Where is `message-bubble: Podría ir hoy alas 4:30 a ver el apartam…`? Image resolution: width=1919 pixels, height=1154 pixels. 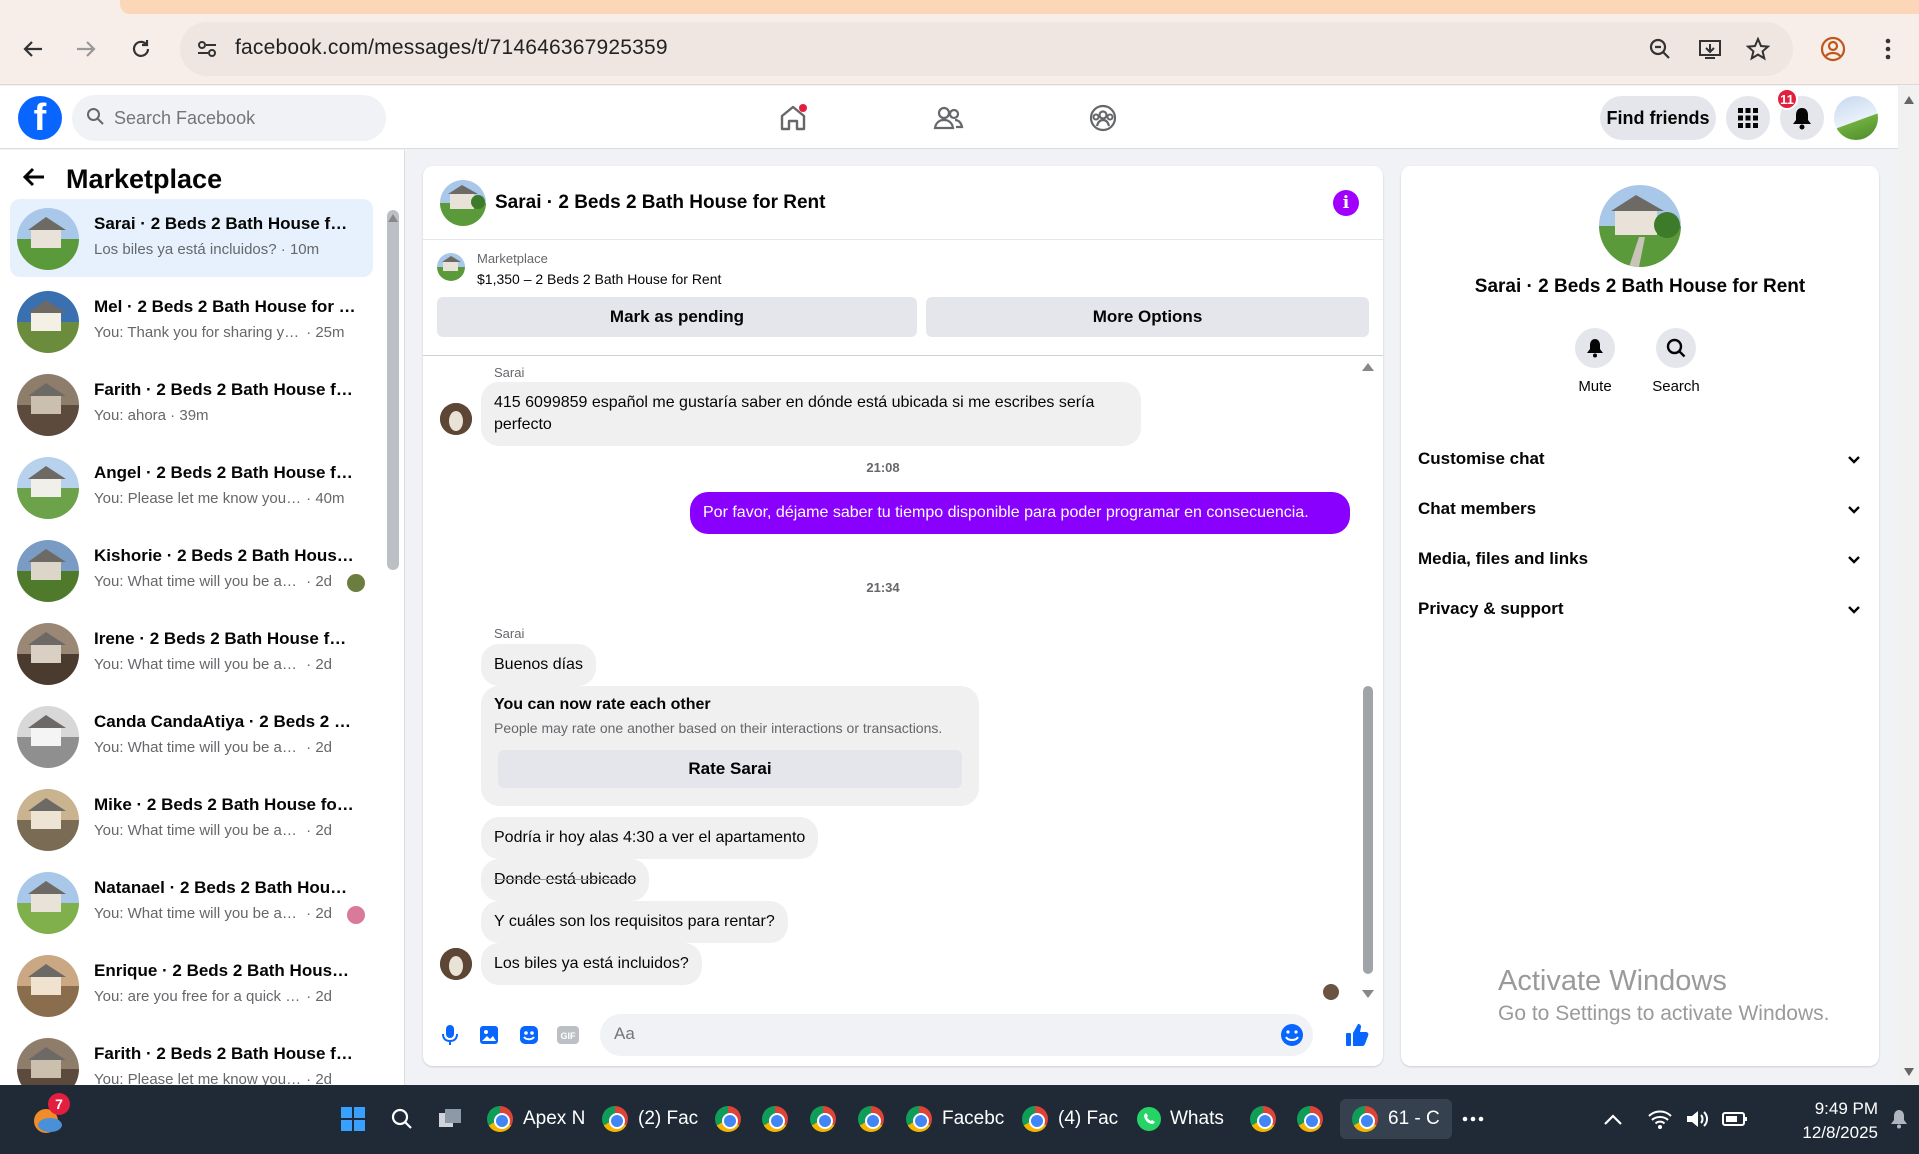
message-bubble: Podría ir hoy alas 4:30 a ver el apartam… is located at coordinates (650, 838).